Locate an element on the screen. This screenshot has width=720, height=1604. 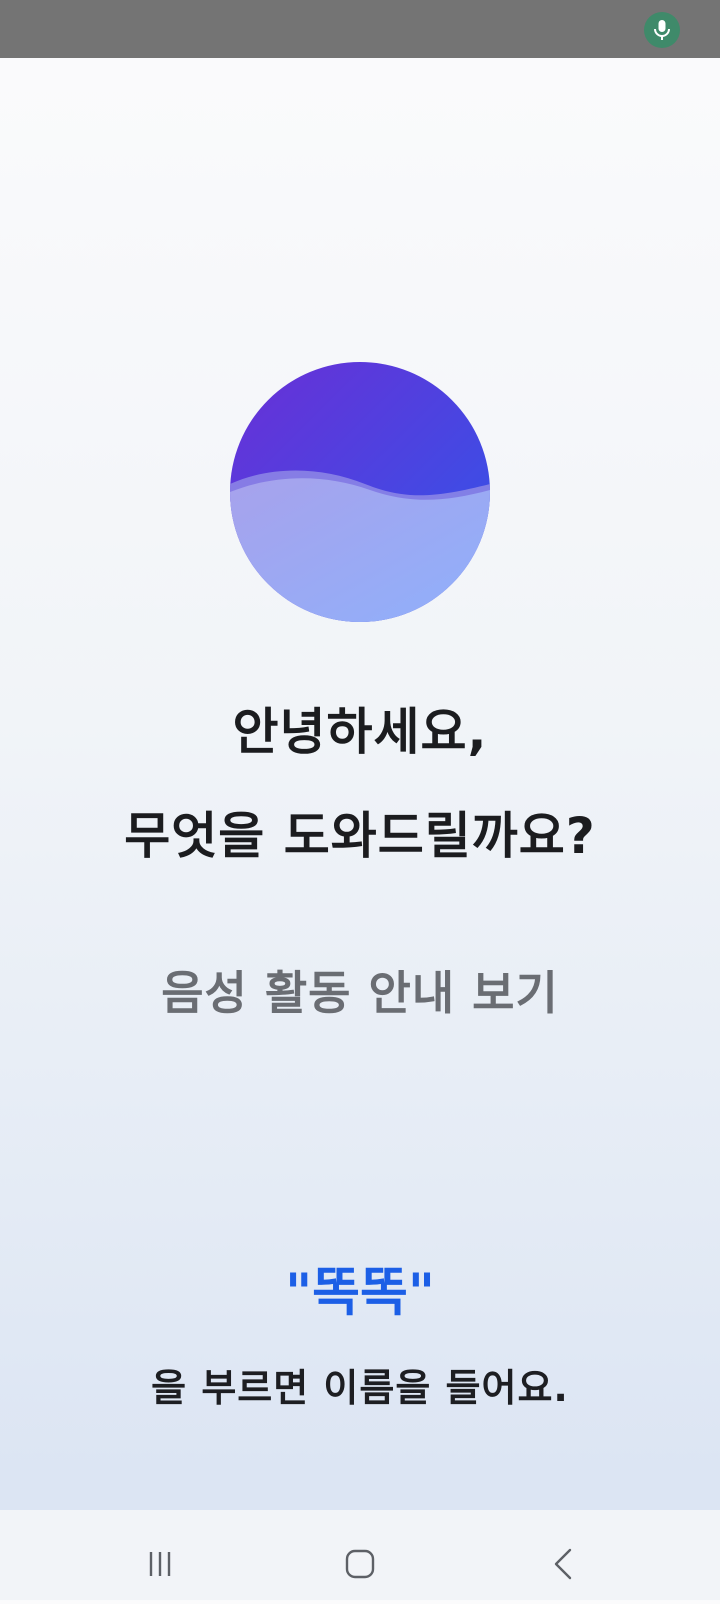
navigation-bar is located at coordinates (360, 1555).